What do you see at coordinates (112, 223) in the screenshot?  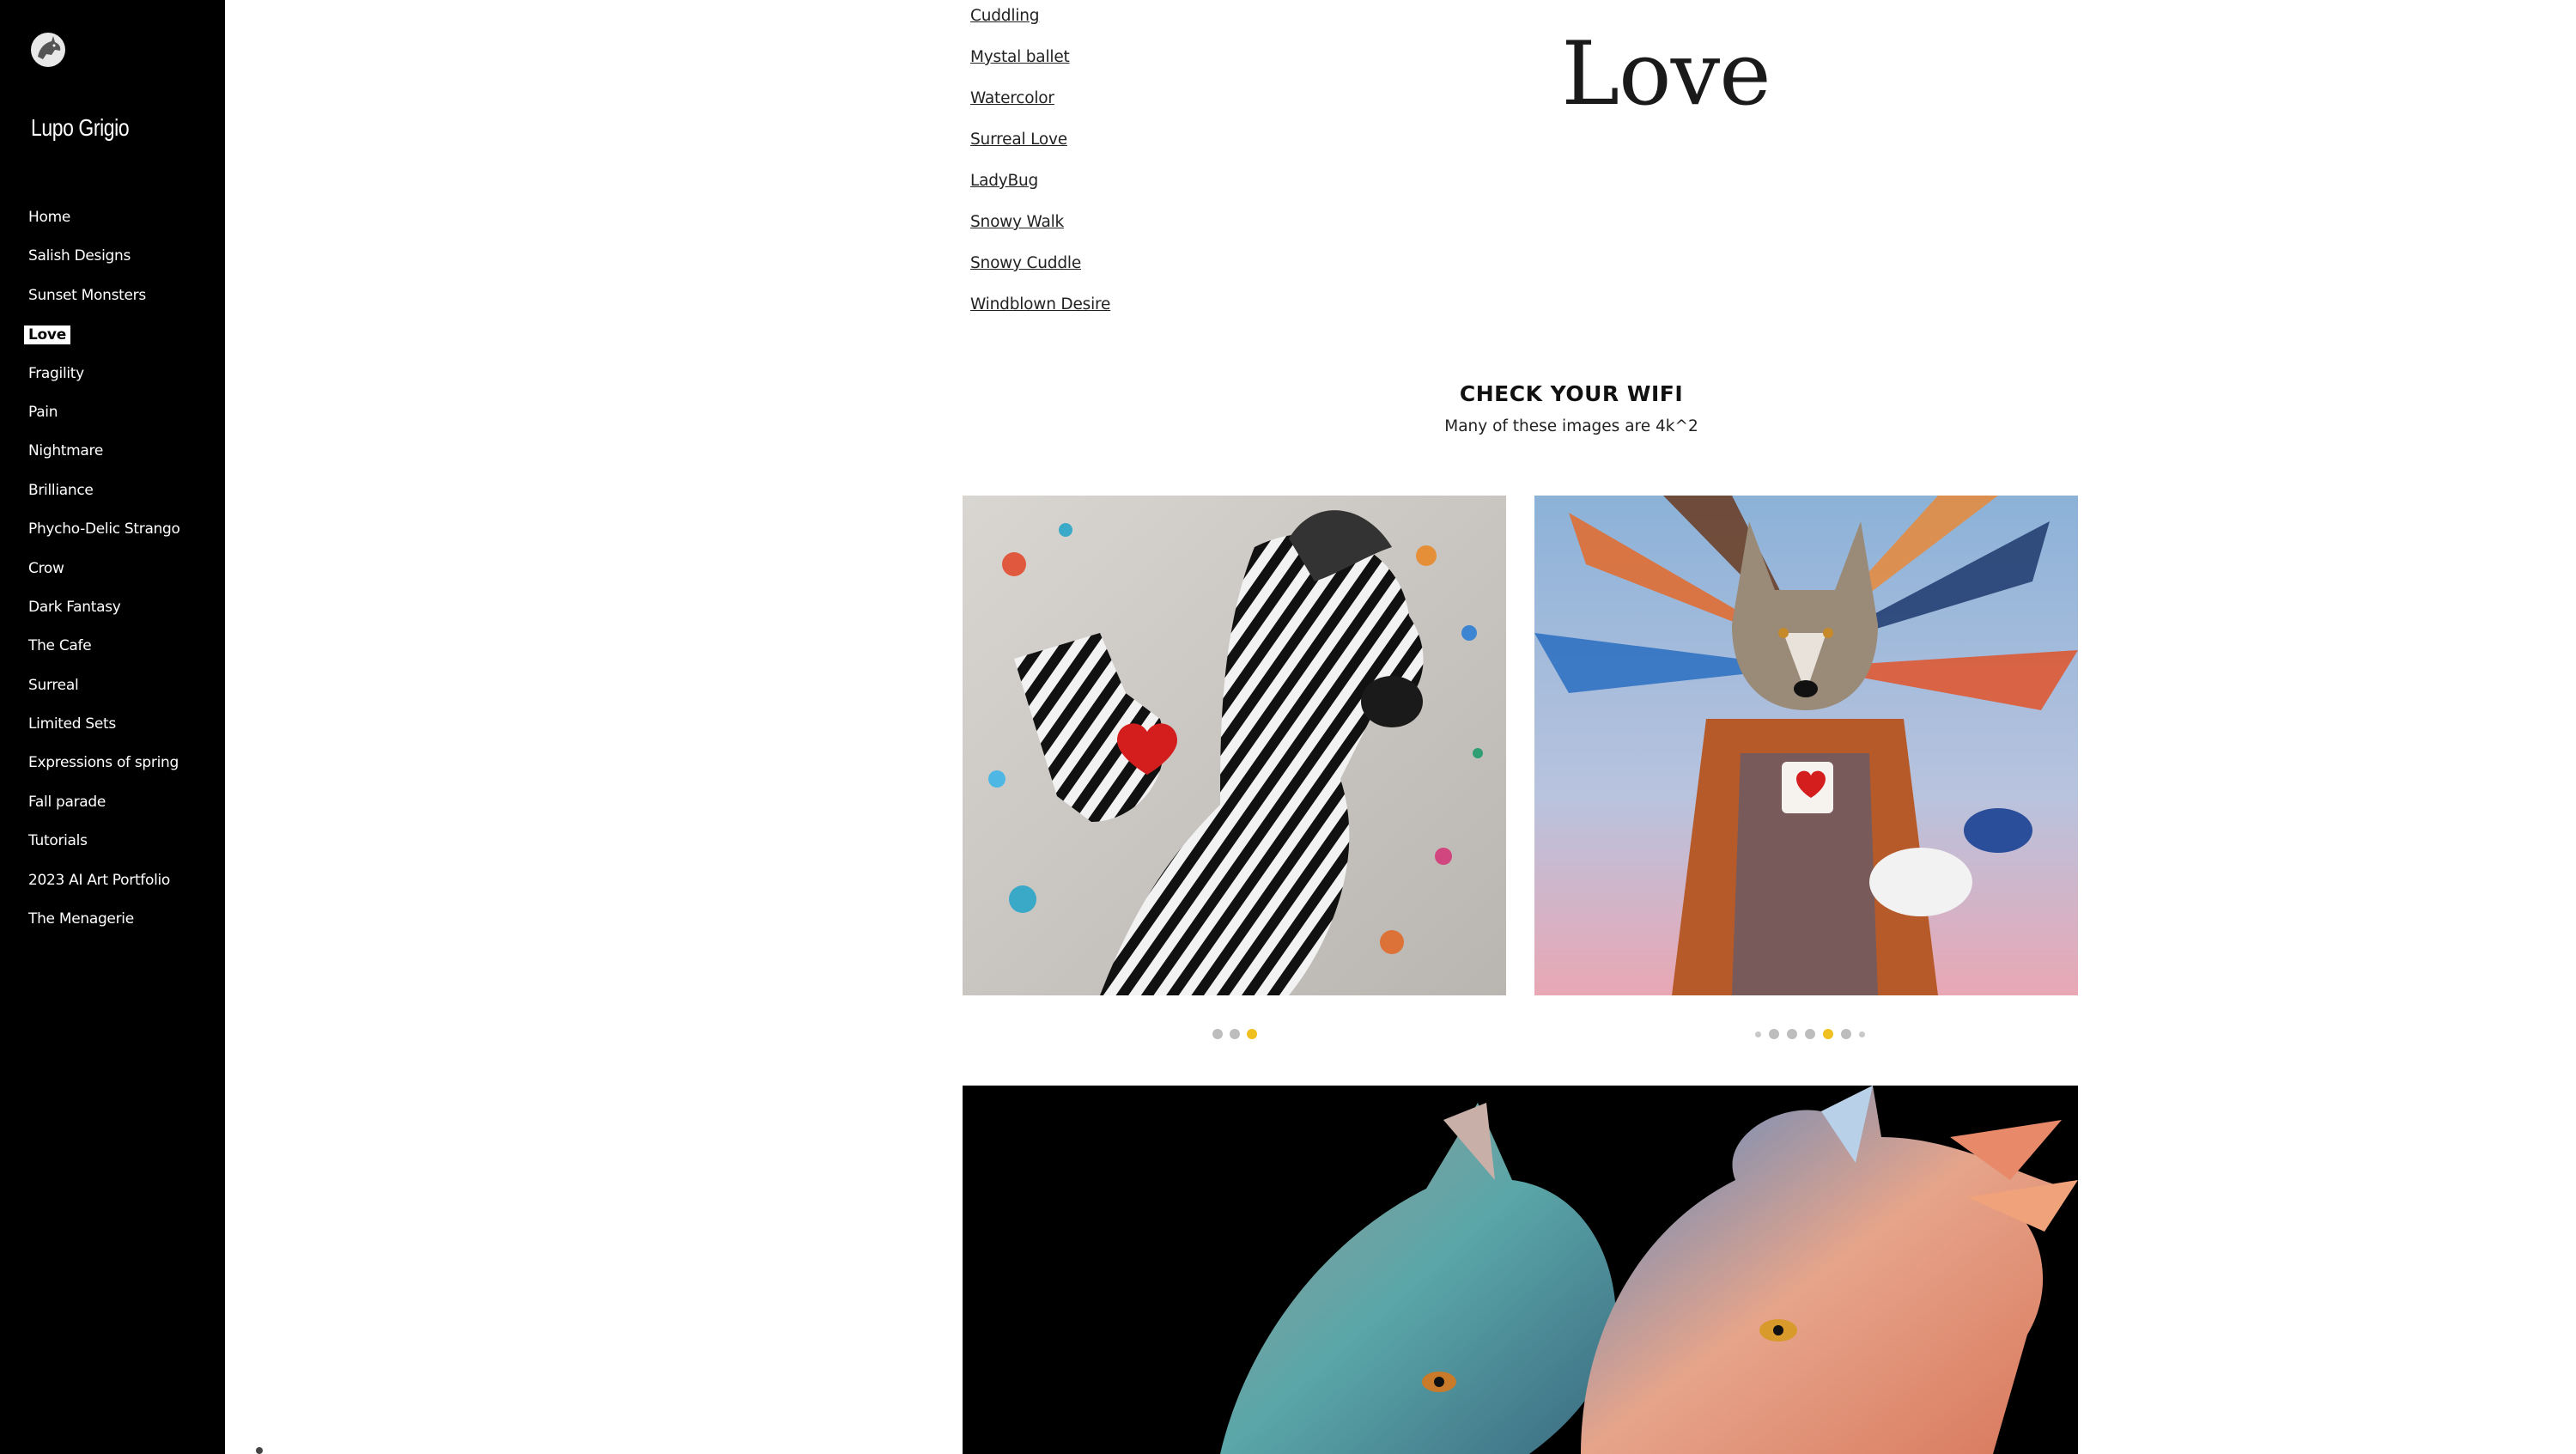 I see `nav-item-home: Home` at bounding box center [112, 223].